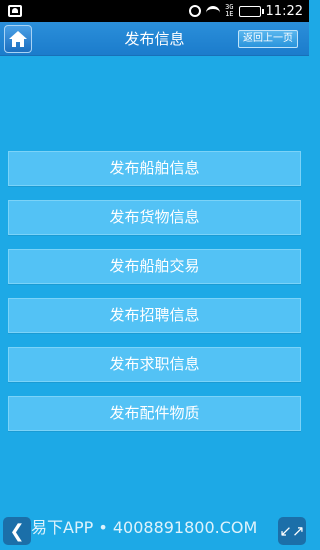  I want to click on collapse-button: ↙↗, so click(292, 531).